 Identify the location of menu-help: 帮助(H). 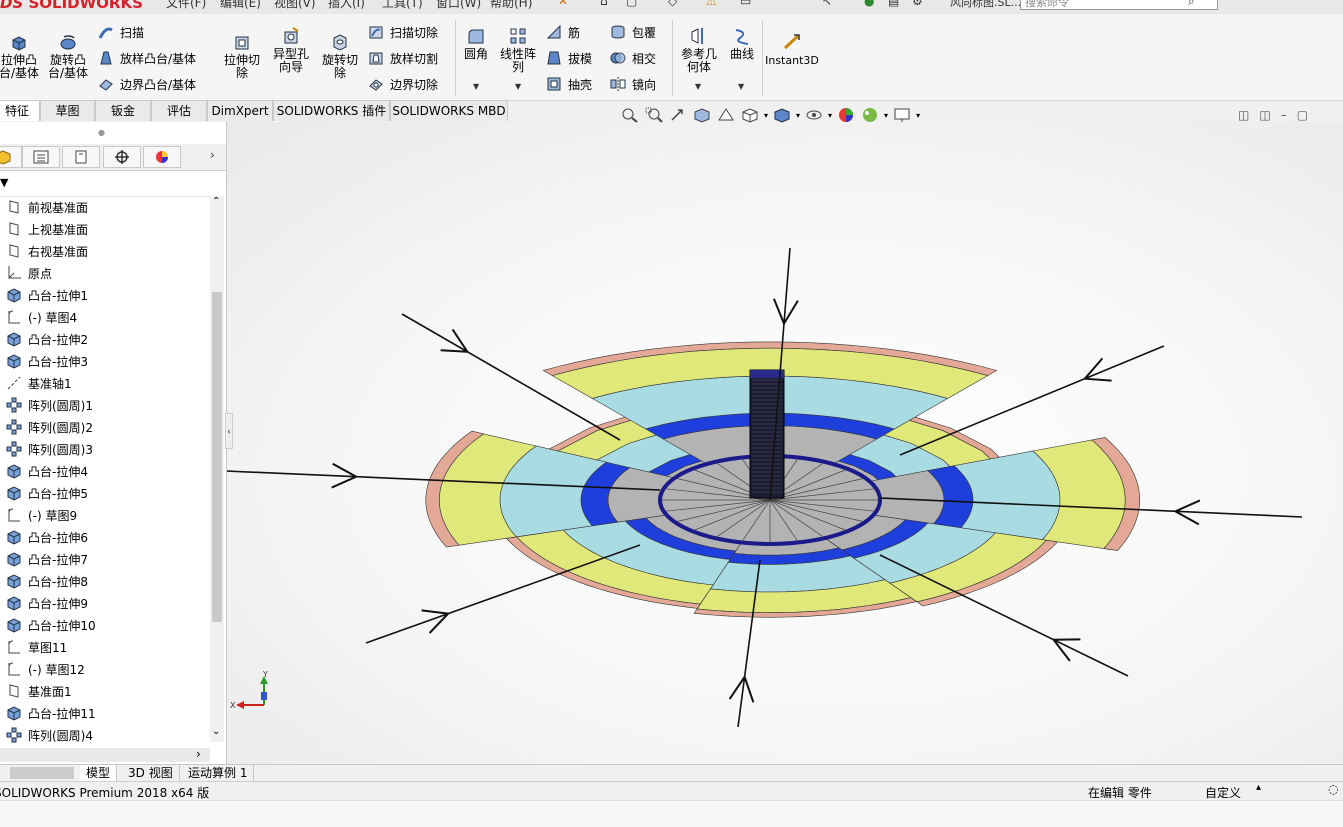
(511, 5).